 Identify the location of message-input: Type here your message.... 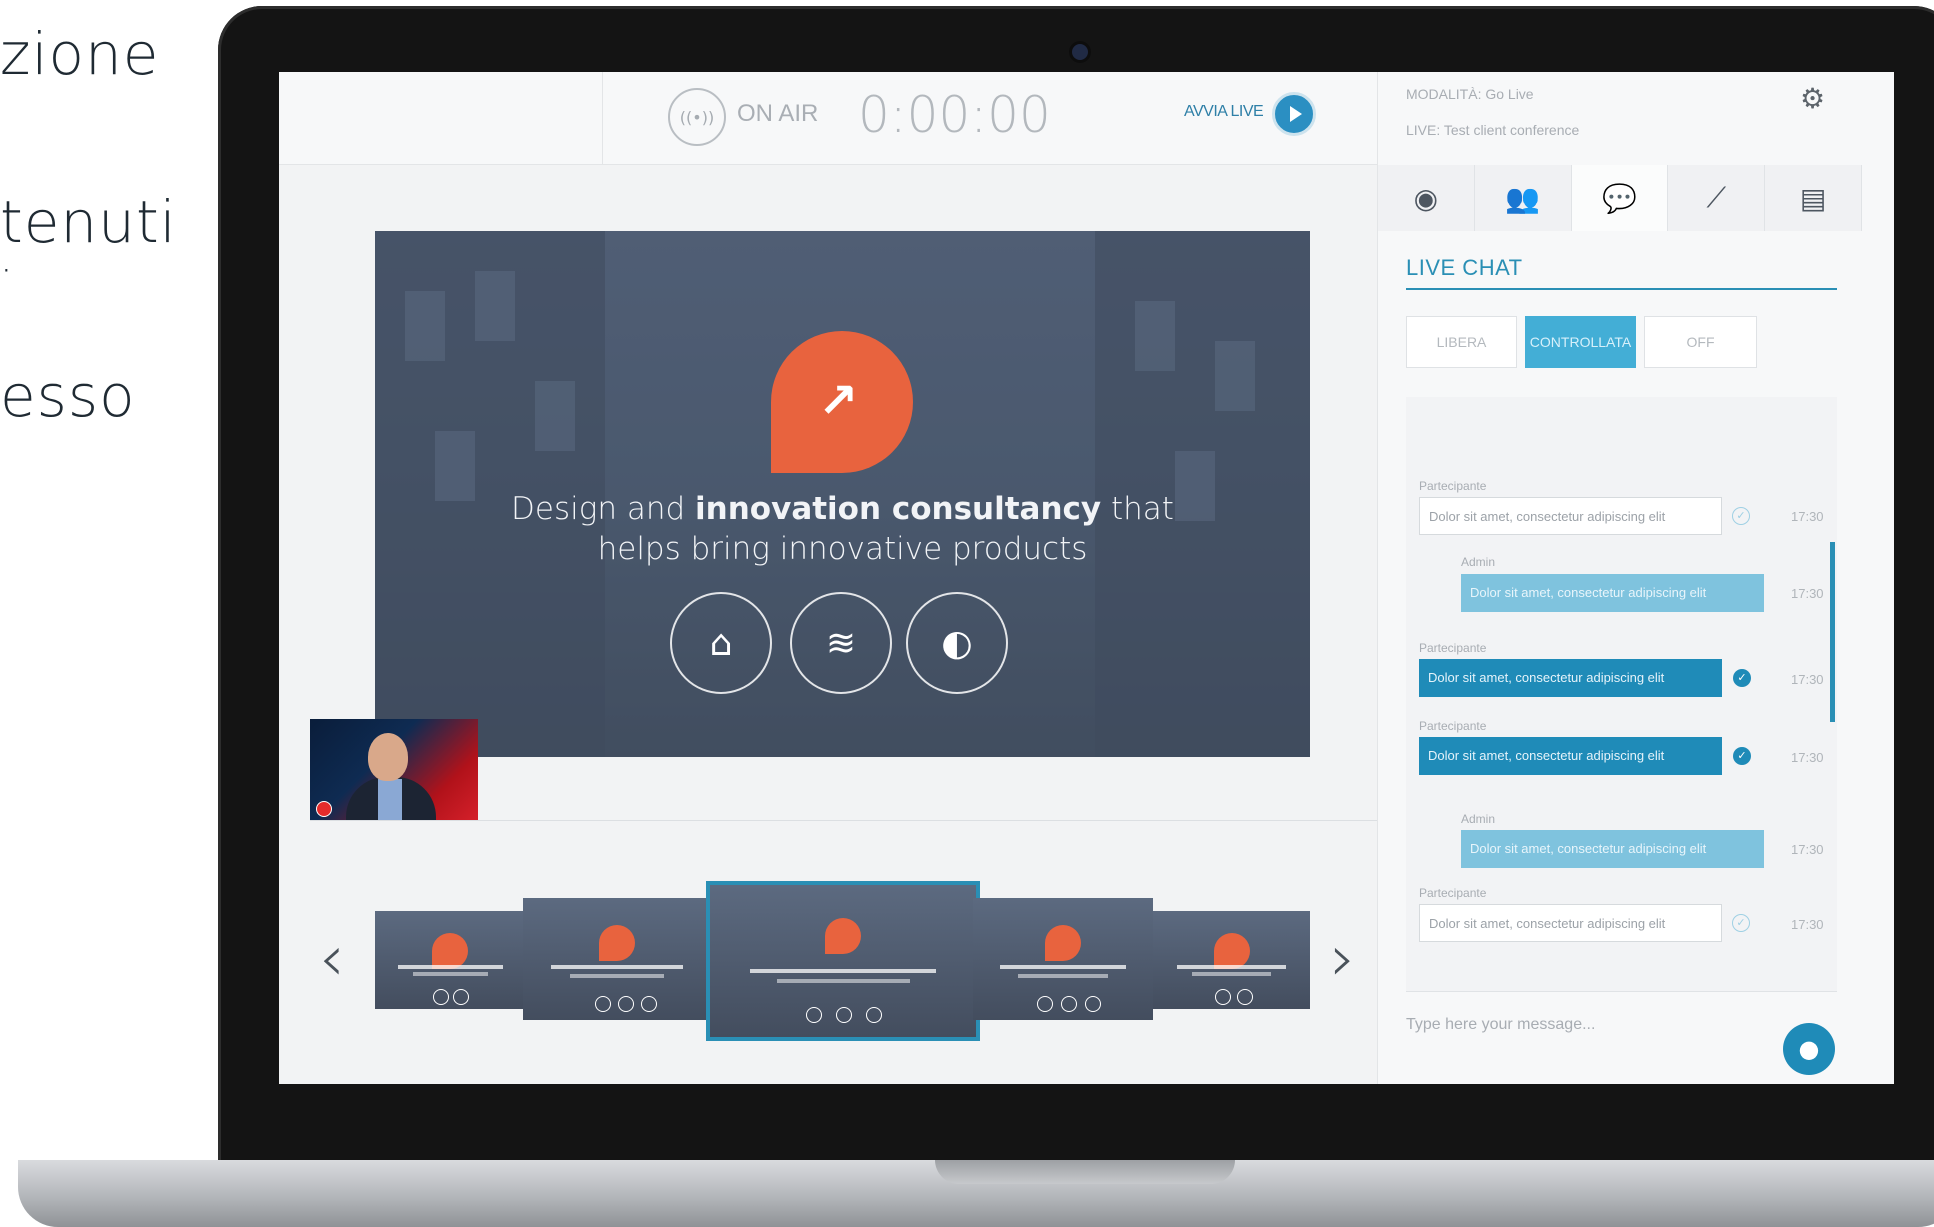
(1500, 1025).